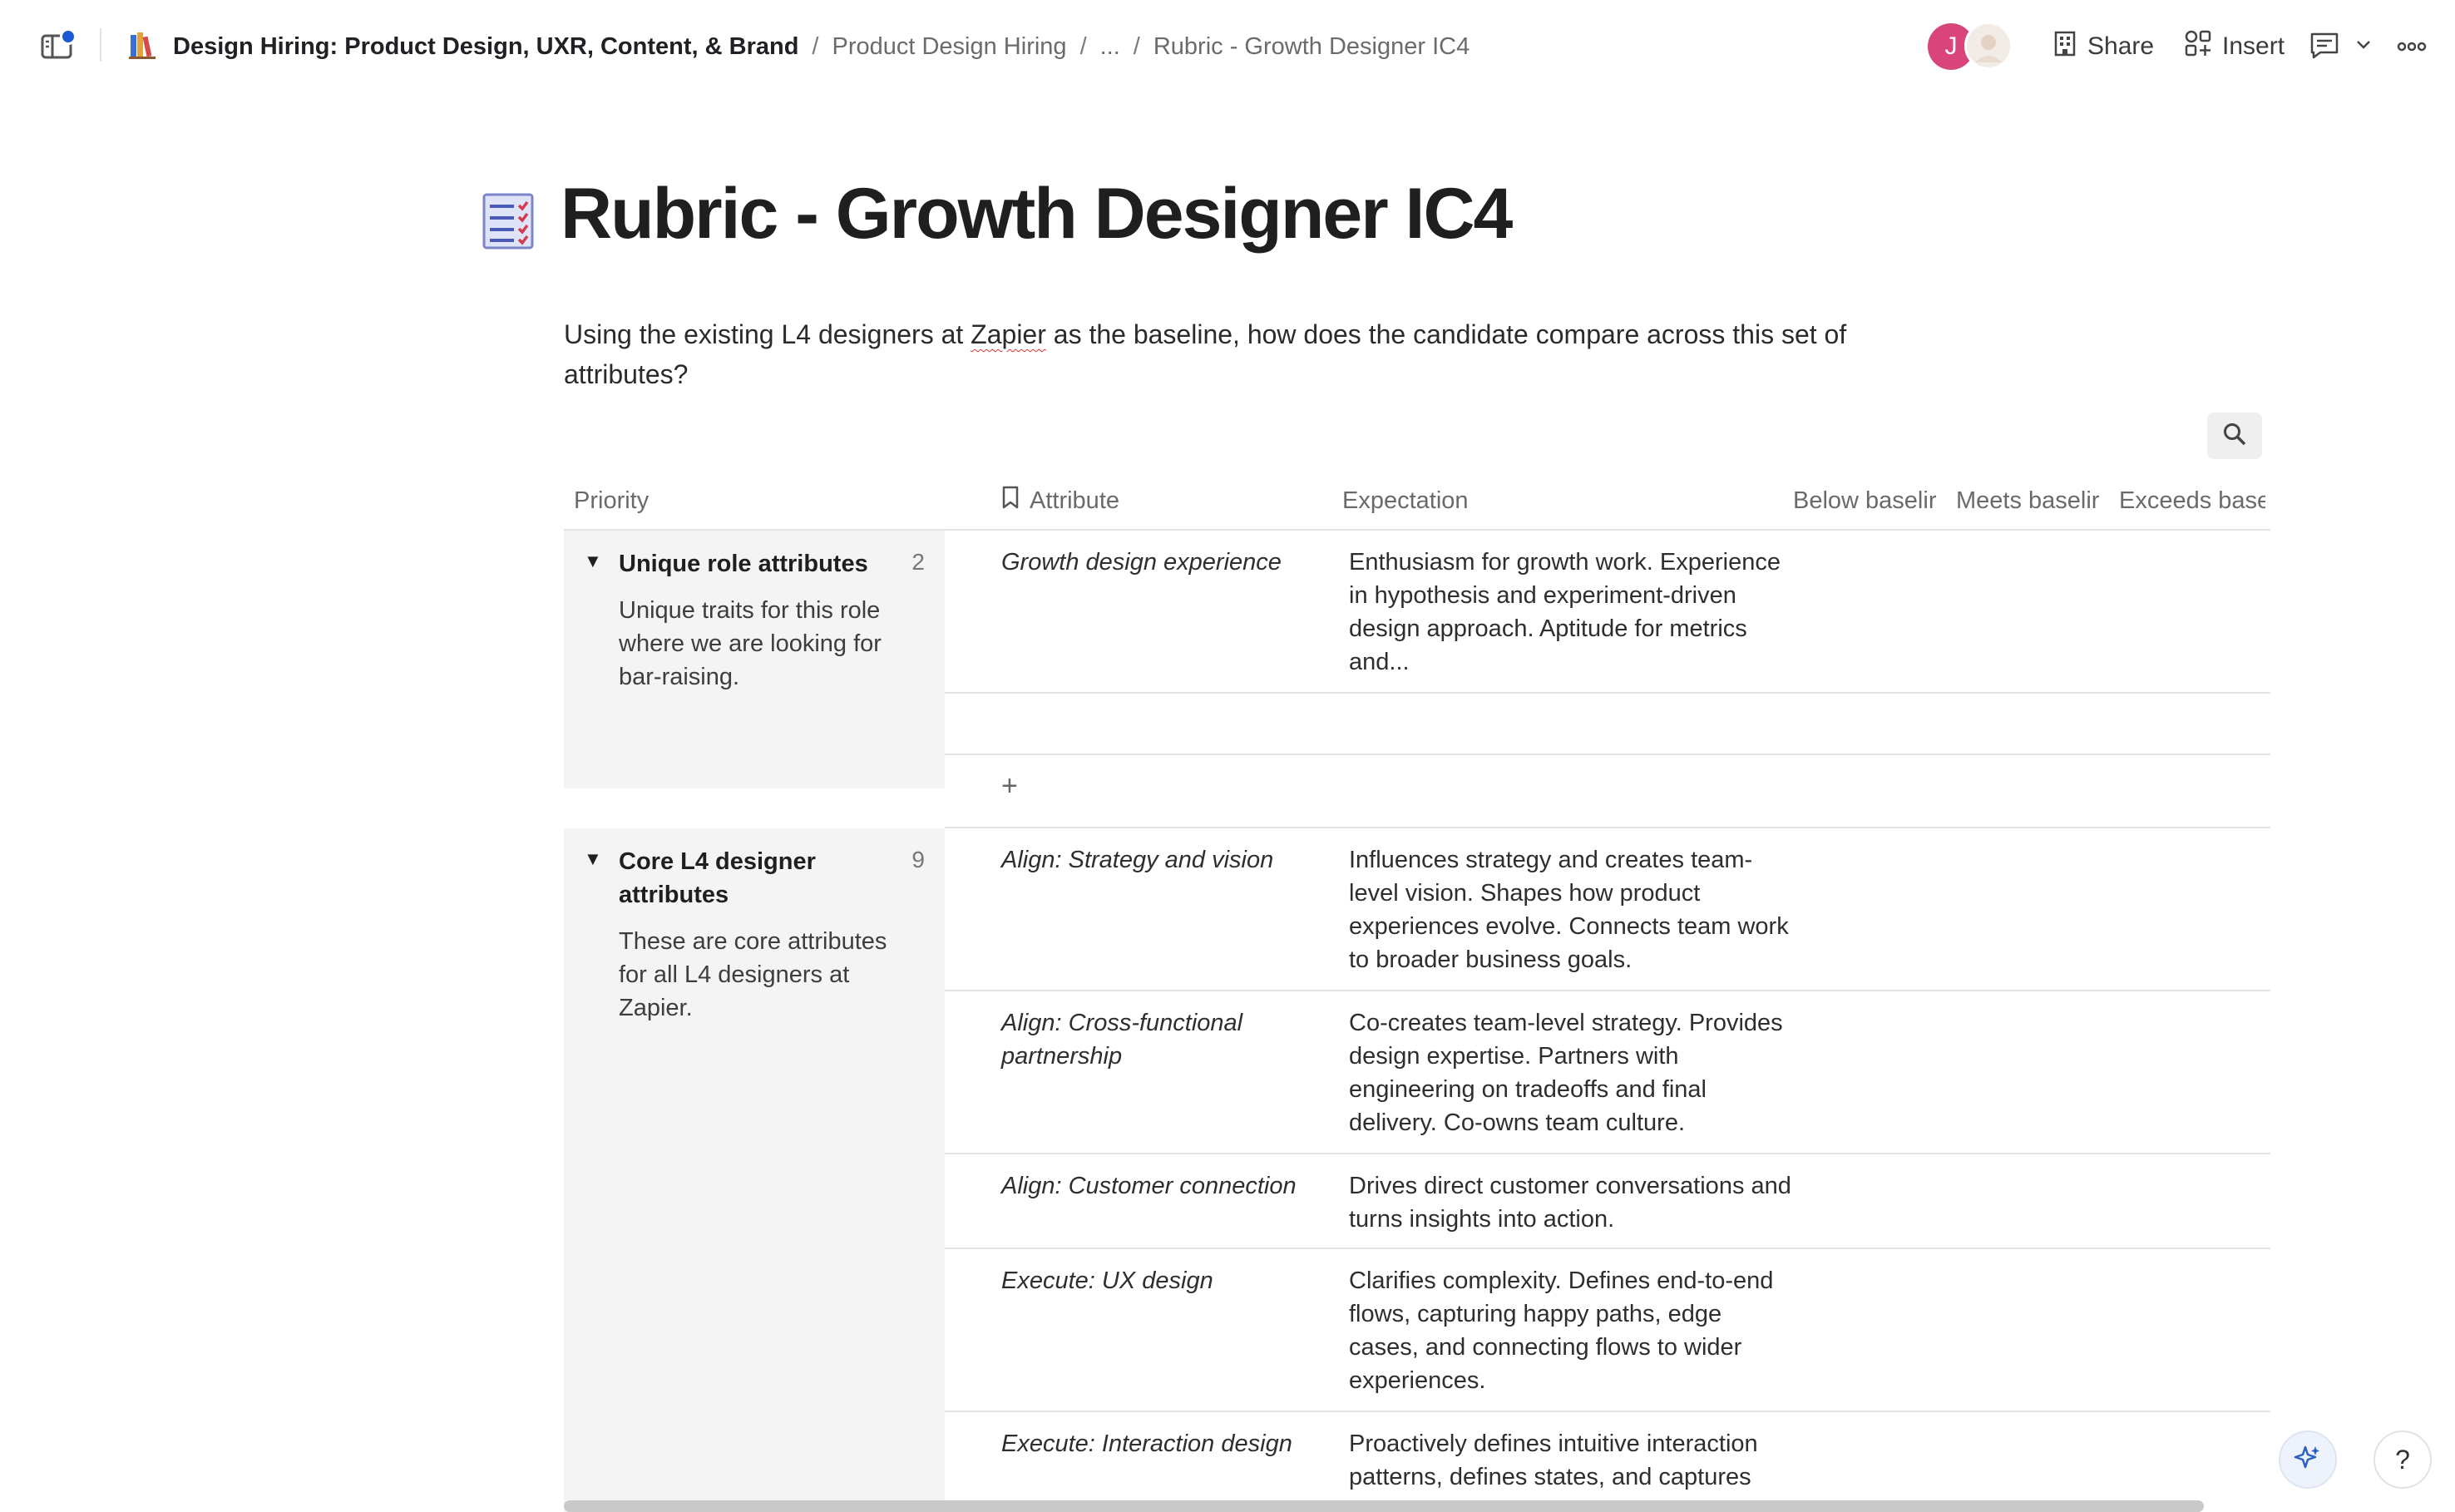 The width and height of the screenshot is (2455, 1512). Describe the element at coordinates (1951, 46) in the screenshot. I see `avatar-initial: J` at that location.